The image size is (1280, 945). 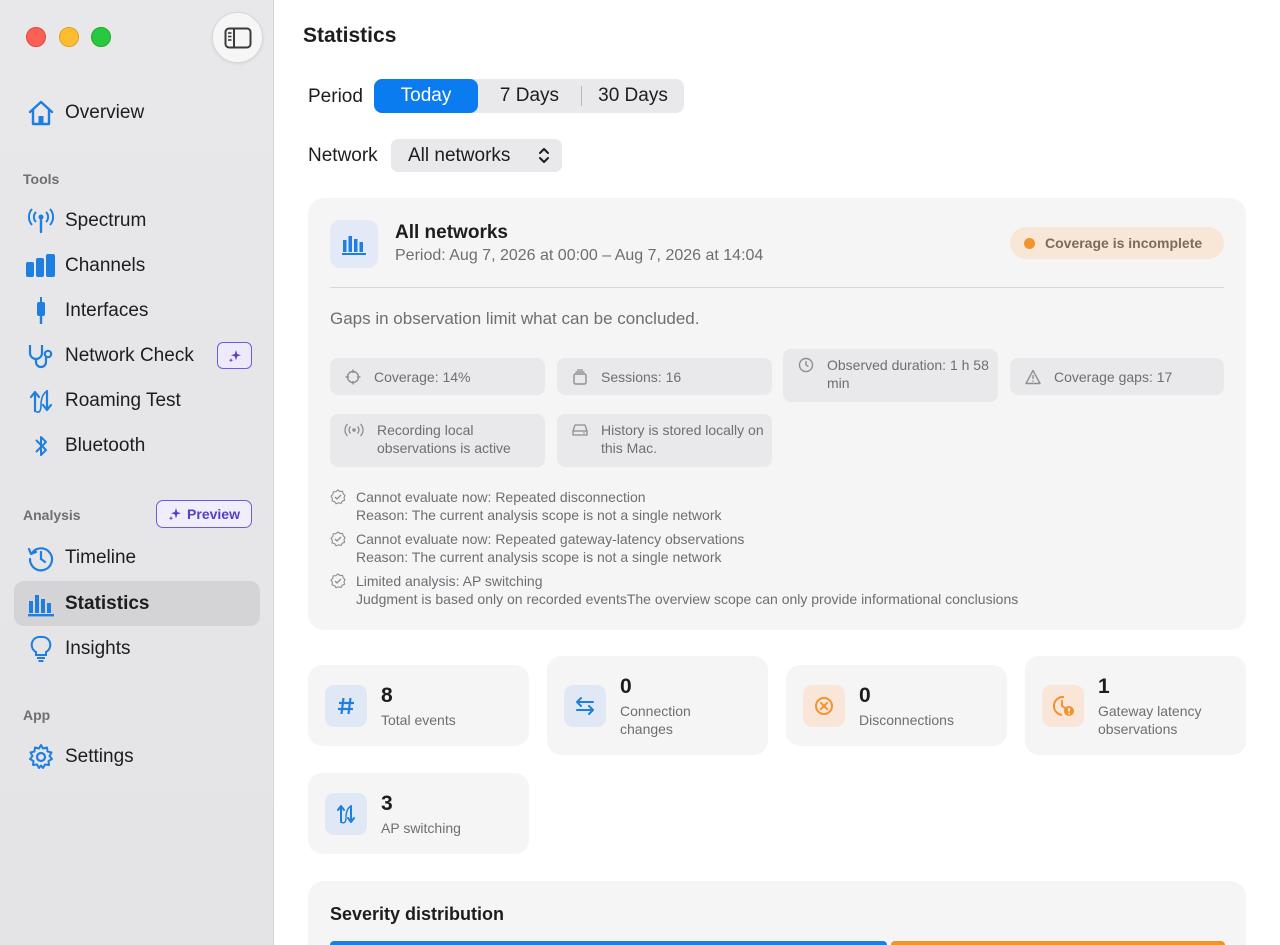 What do you see at coordinates (444, 439) in the screenshot?
I see `chip-label: Recording local observations is active` at bounding box center [444, 439].